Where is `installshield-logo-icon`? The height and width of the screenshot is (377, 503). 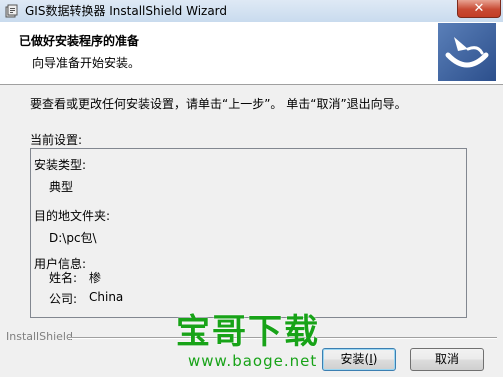 installshield-logo-icon is located at coordinates (467, 52).